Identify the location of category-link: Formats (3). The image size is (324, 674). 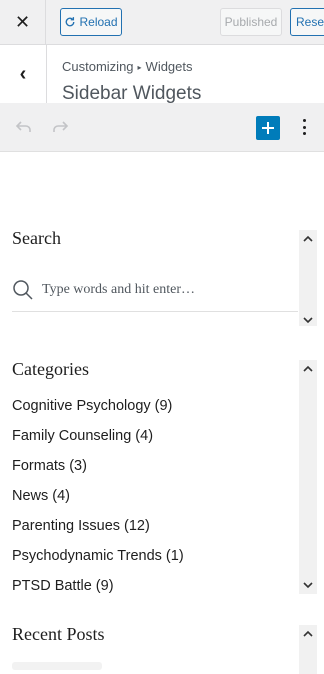
(98, 471).